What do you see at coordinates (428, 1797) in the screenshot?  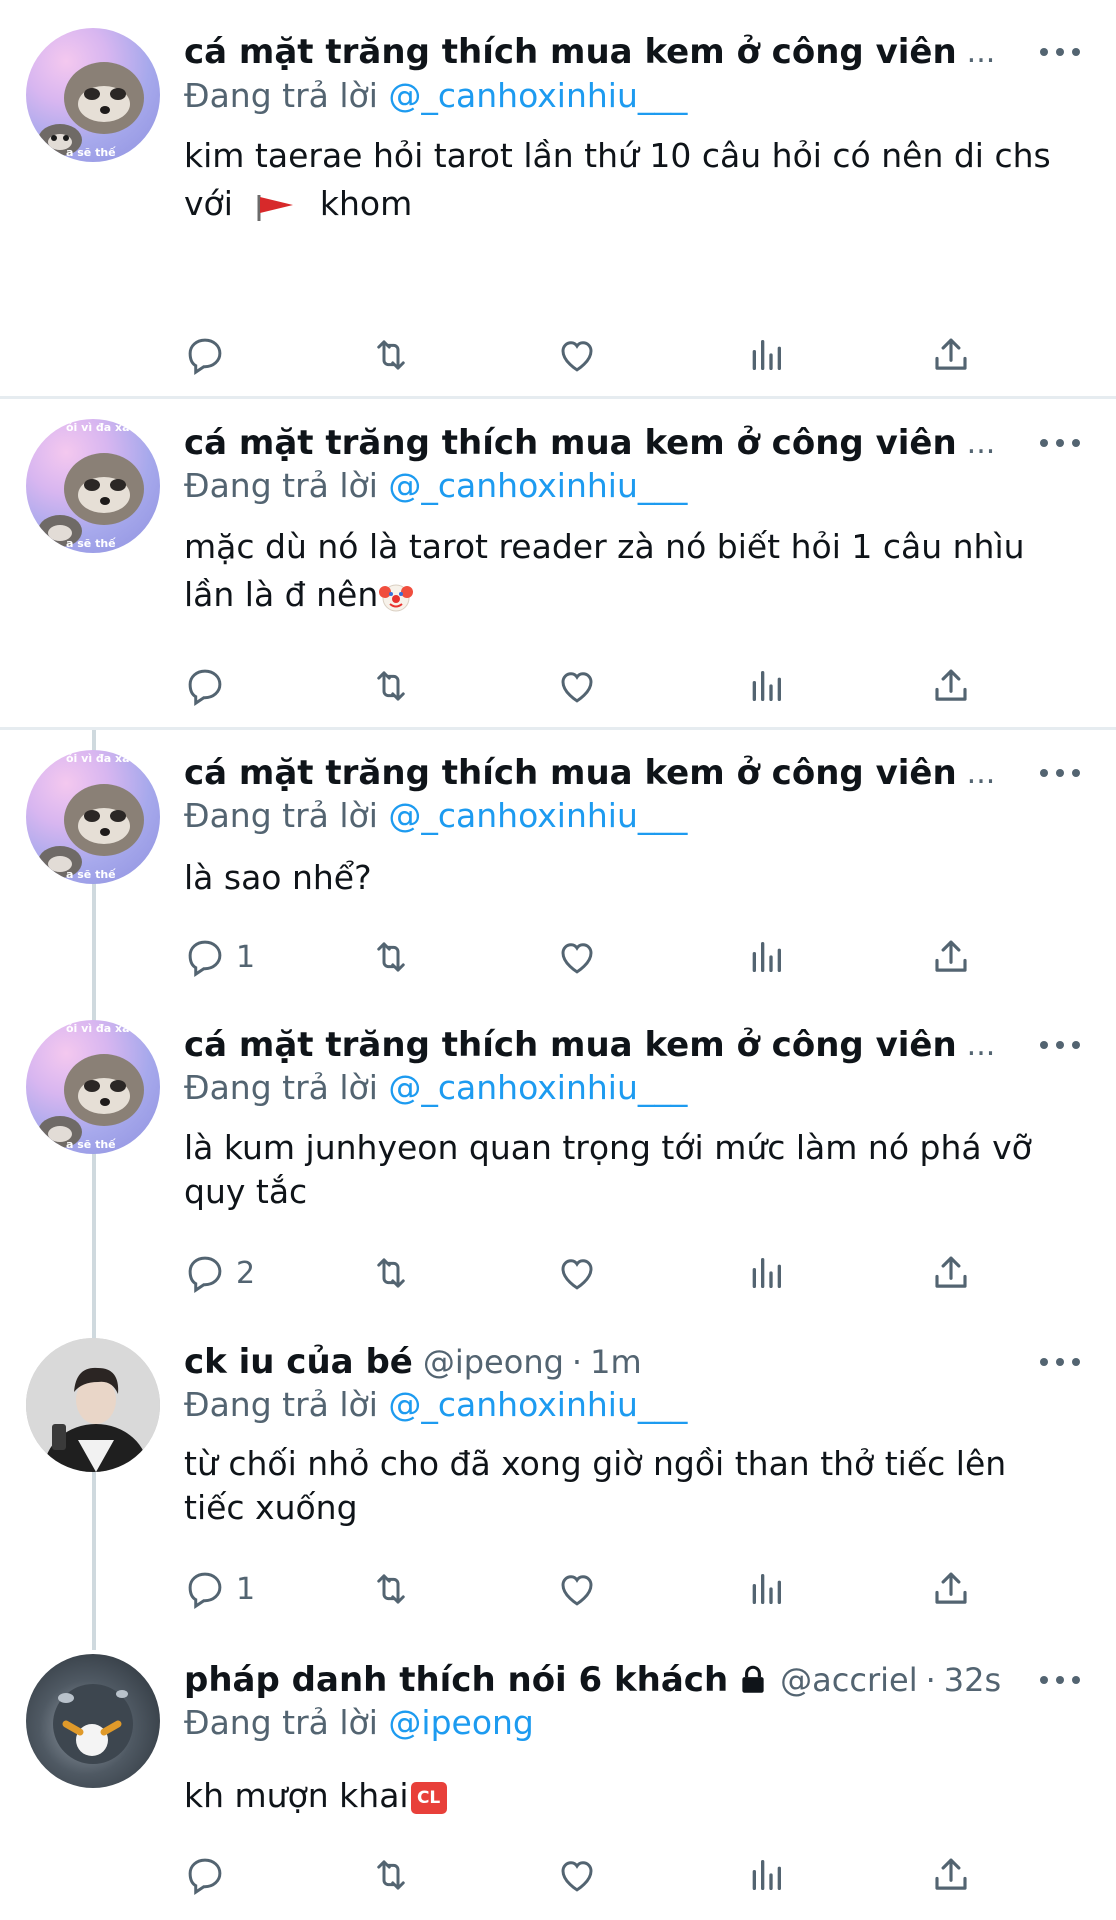 I see `cl-icon: CL` at bounding box center [428, 1797].